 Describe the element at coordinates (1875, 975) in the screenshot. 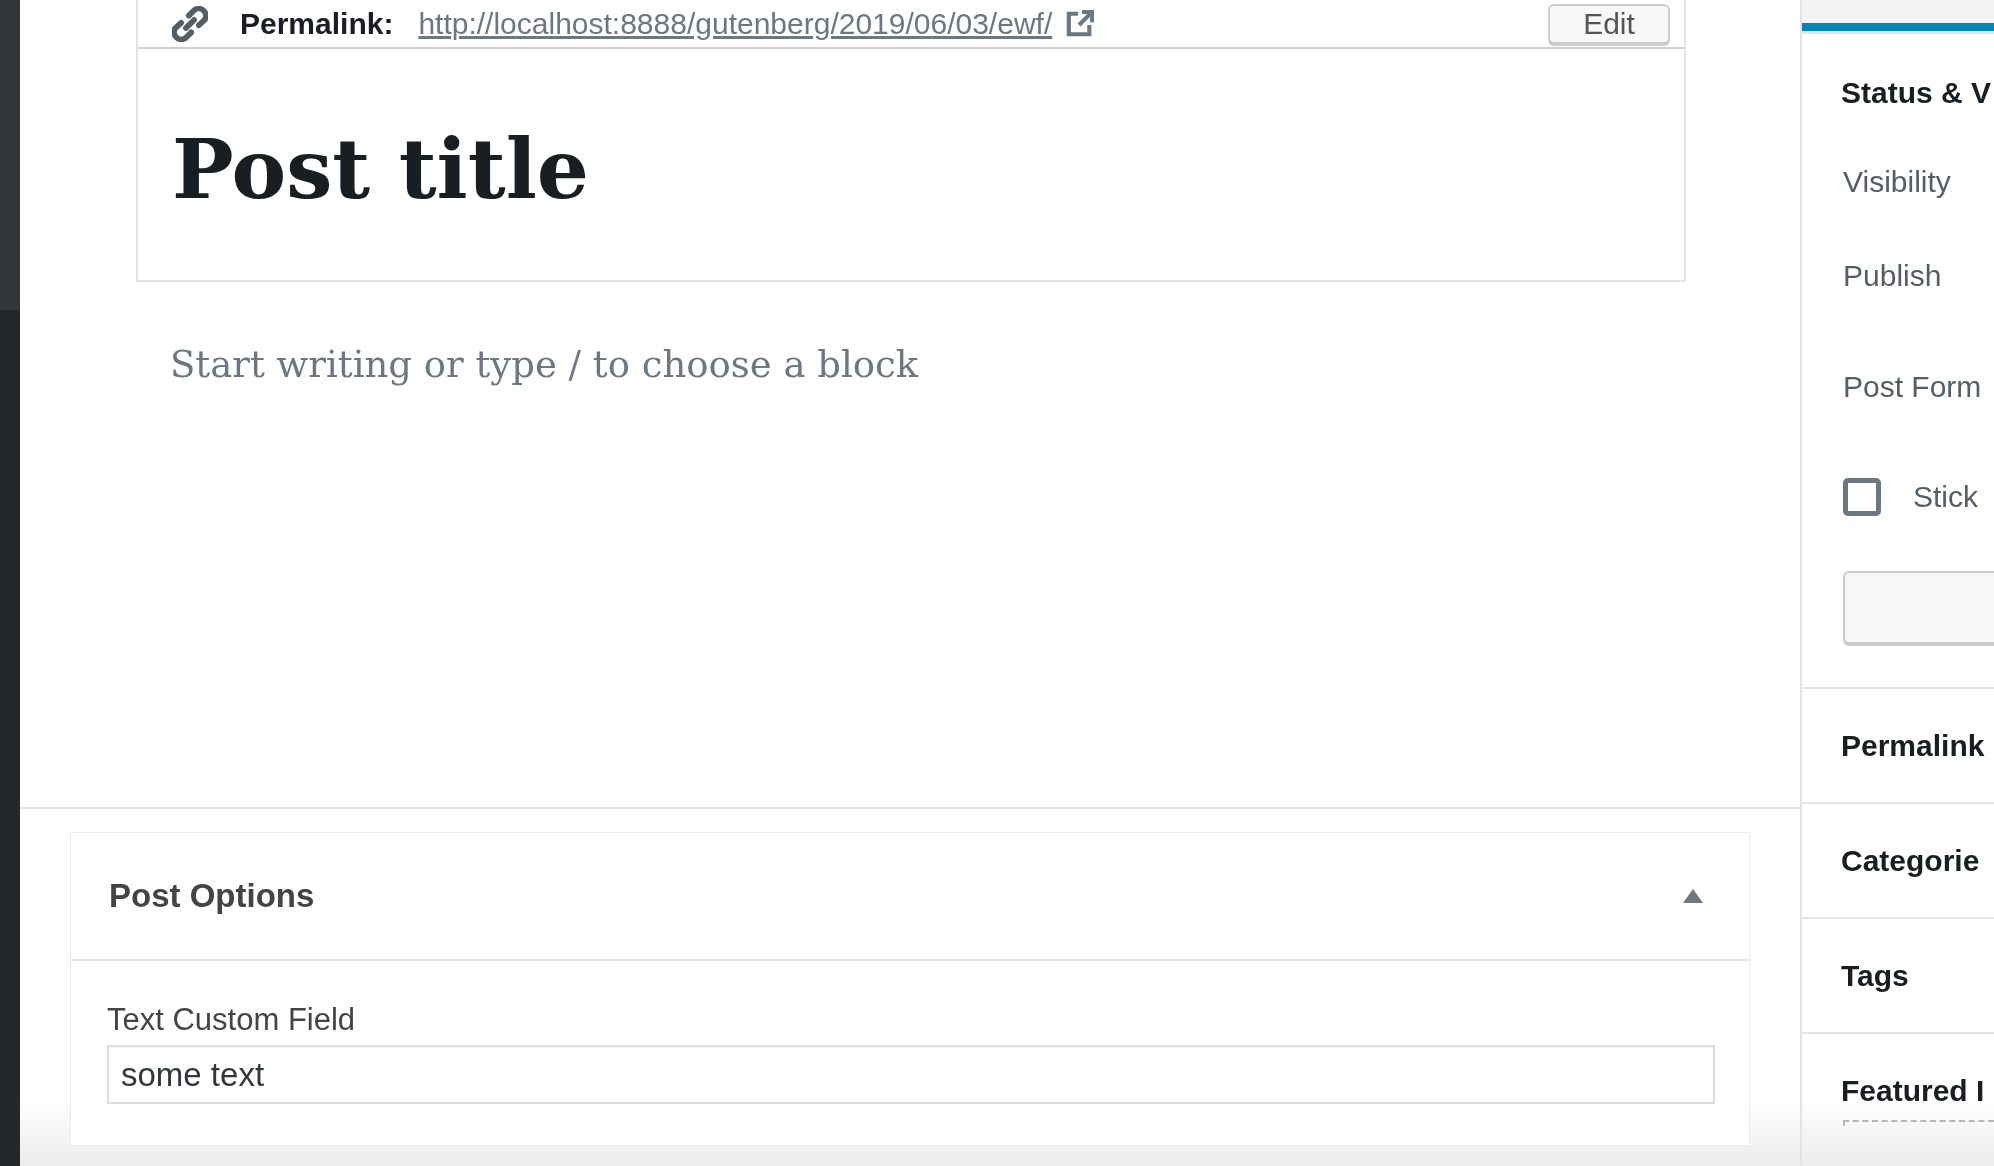

I see `panel-toggle: Tags` at that location.